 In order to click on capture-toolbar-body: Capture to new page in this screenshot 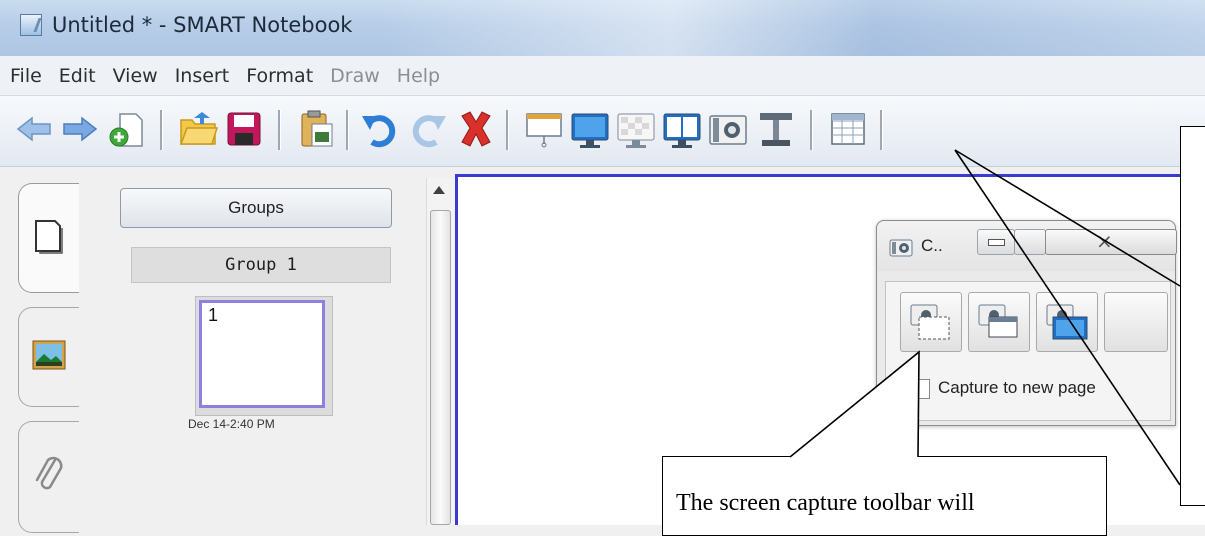, I will do `click(1028, 351)`.